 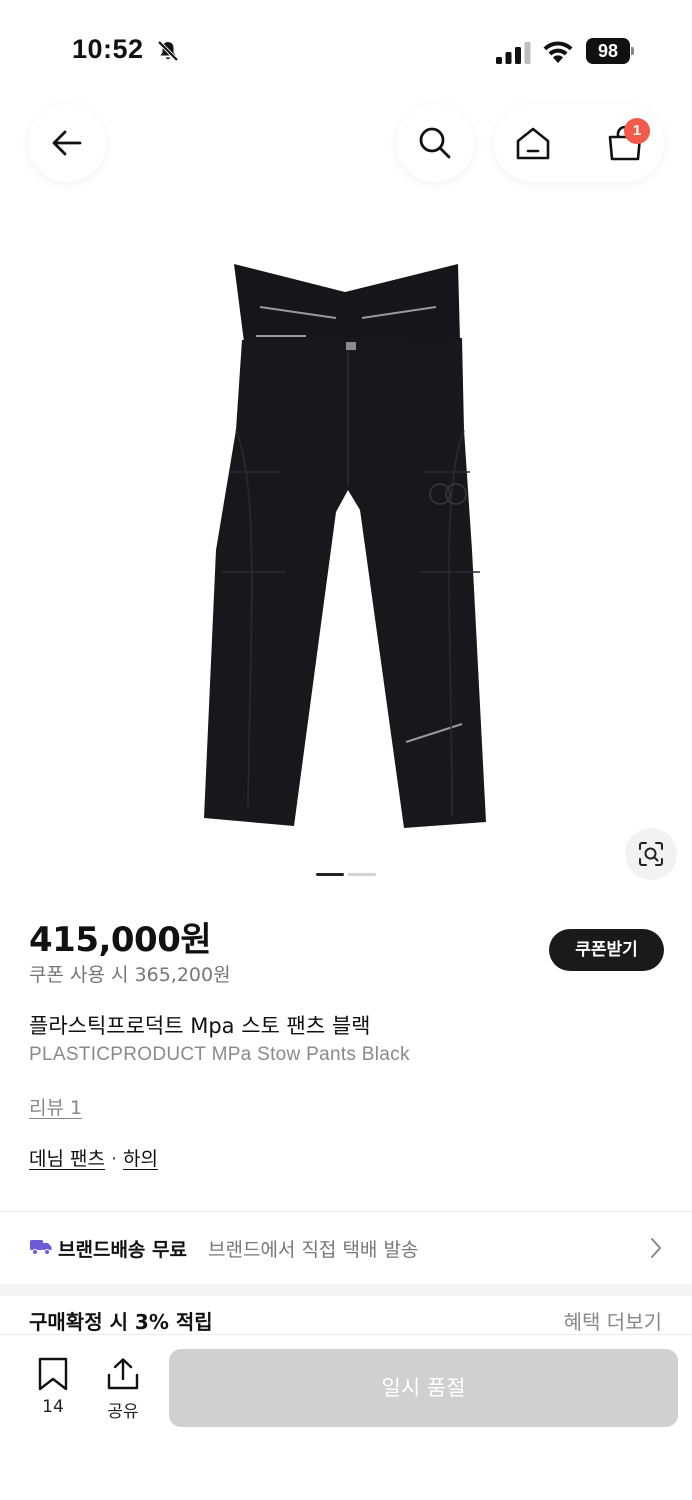 I want to click on search-button, so click(x=435, y=143).